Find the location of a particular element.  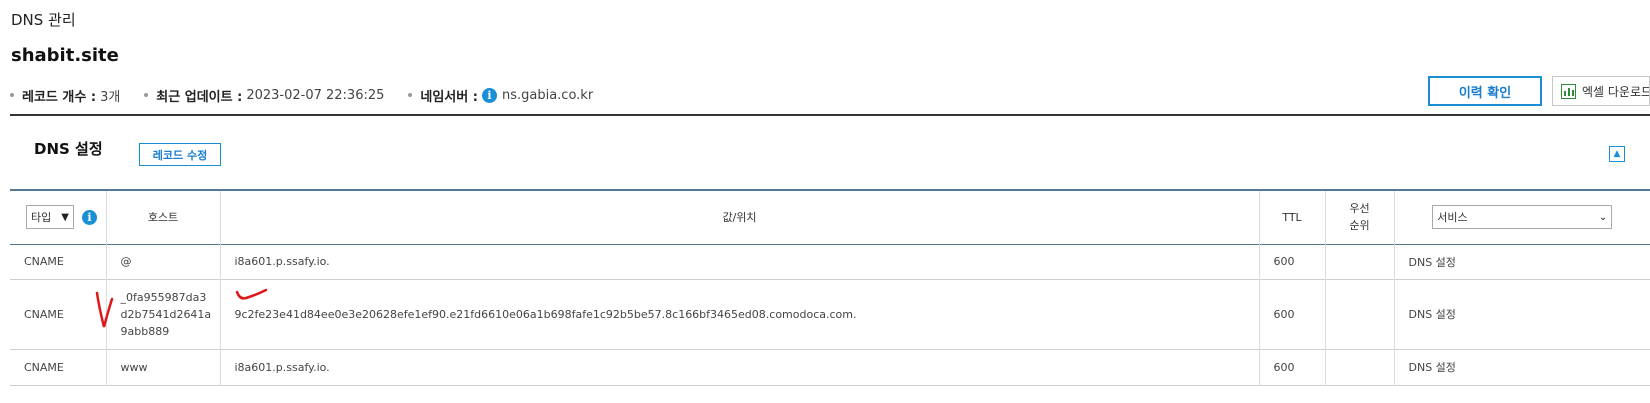

service-header: 서비스 ⌄ is located at coordinates (1522, 217).